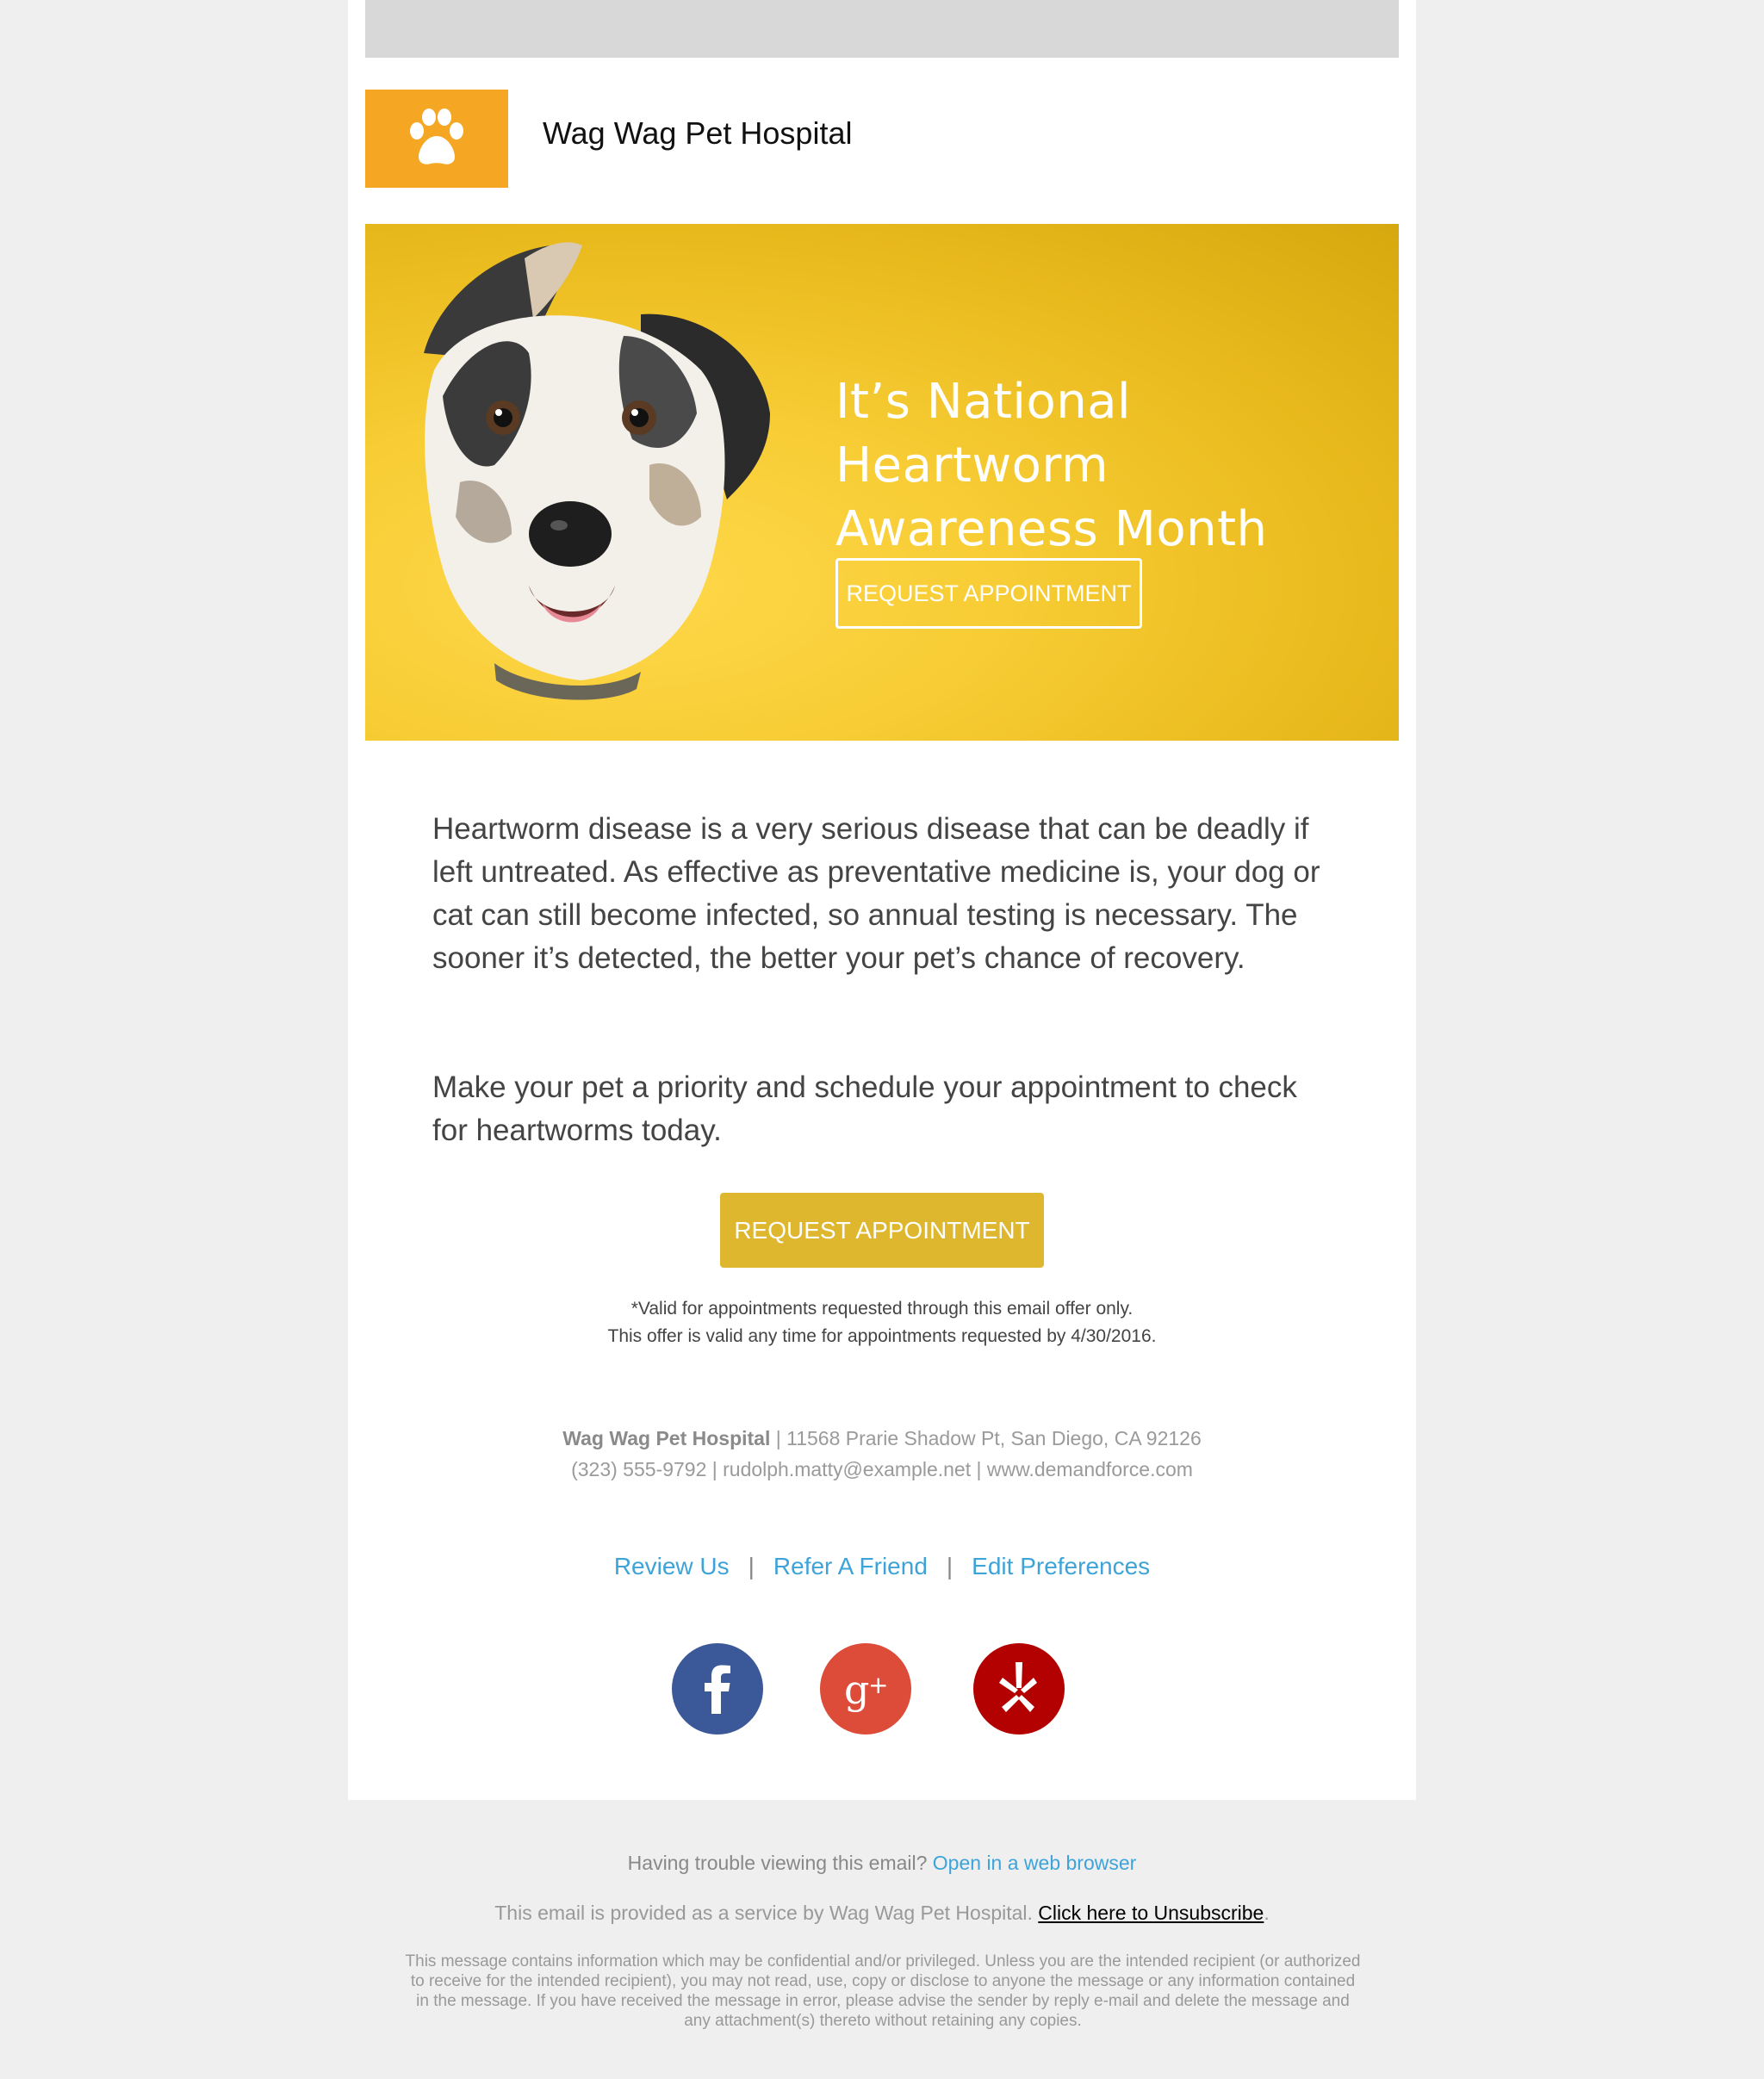 This screenshot has height=2079, width=1764. What do you see at coordinates (436, 136) in the screenshot?
I see `paw-icon` at bounding box center [436, 136].